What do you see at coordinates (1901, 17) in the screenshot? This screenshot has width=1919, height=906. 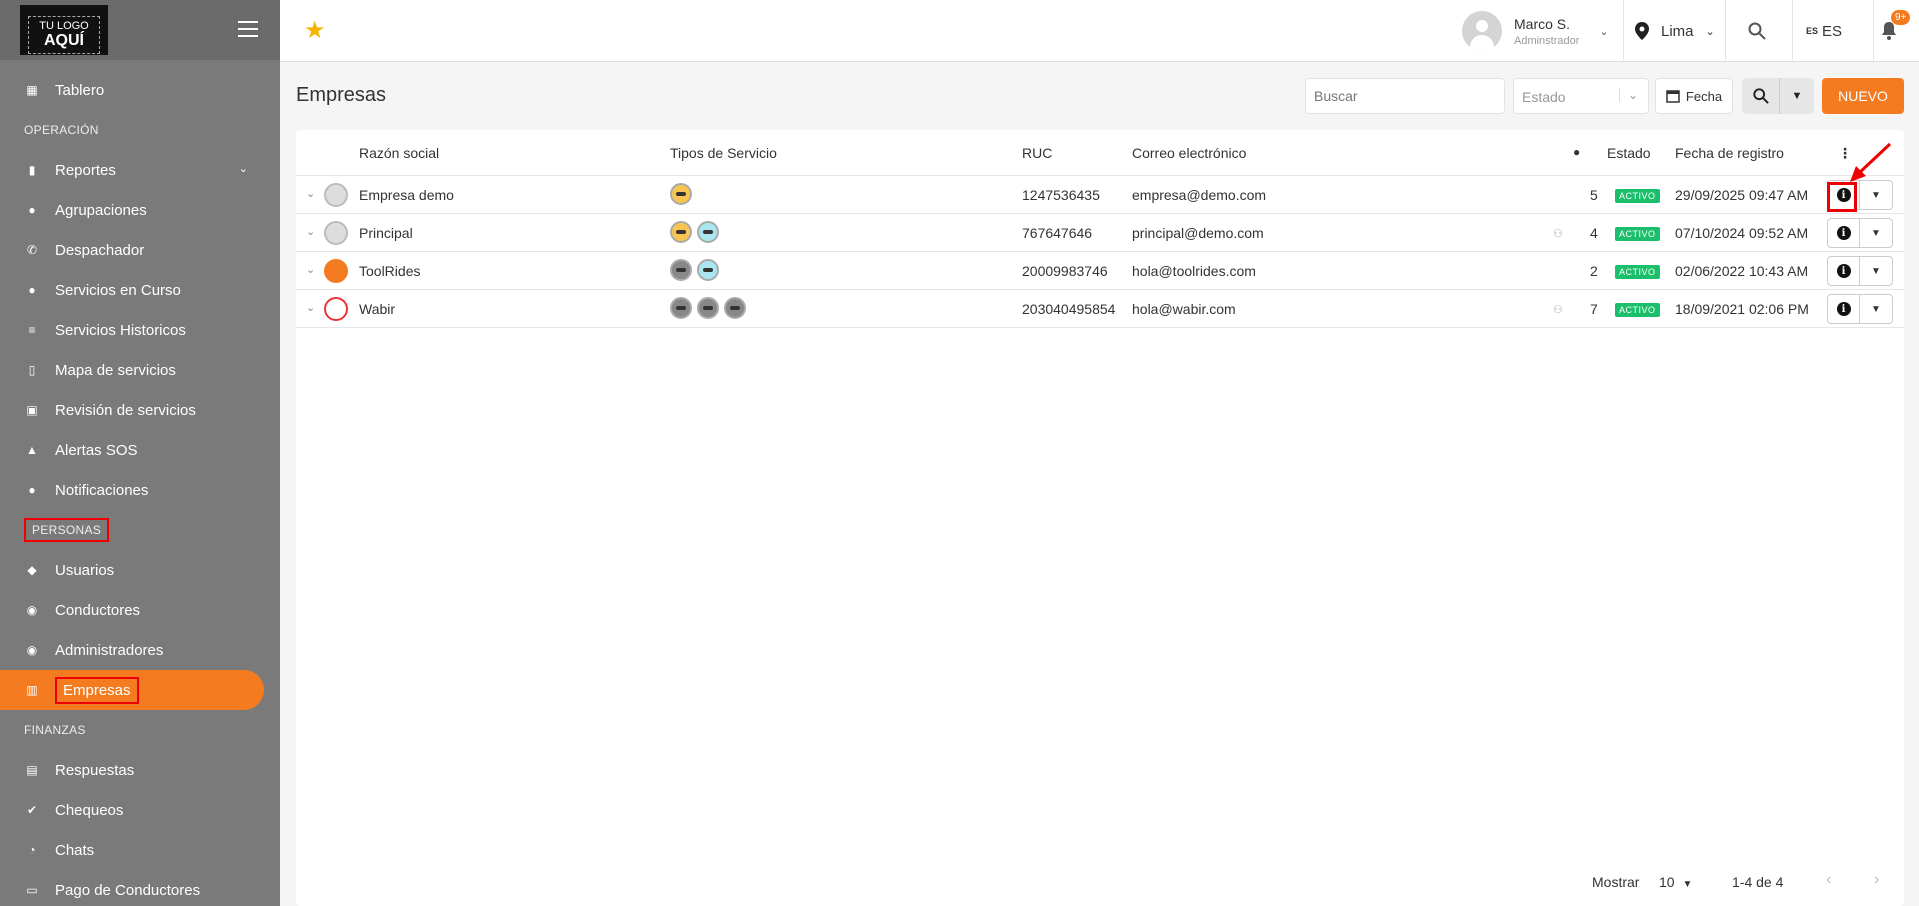 I see `notification-badge: 9+` at bounding box center [1901, 17].